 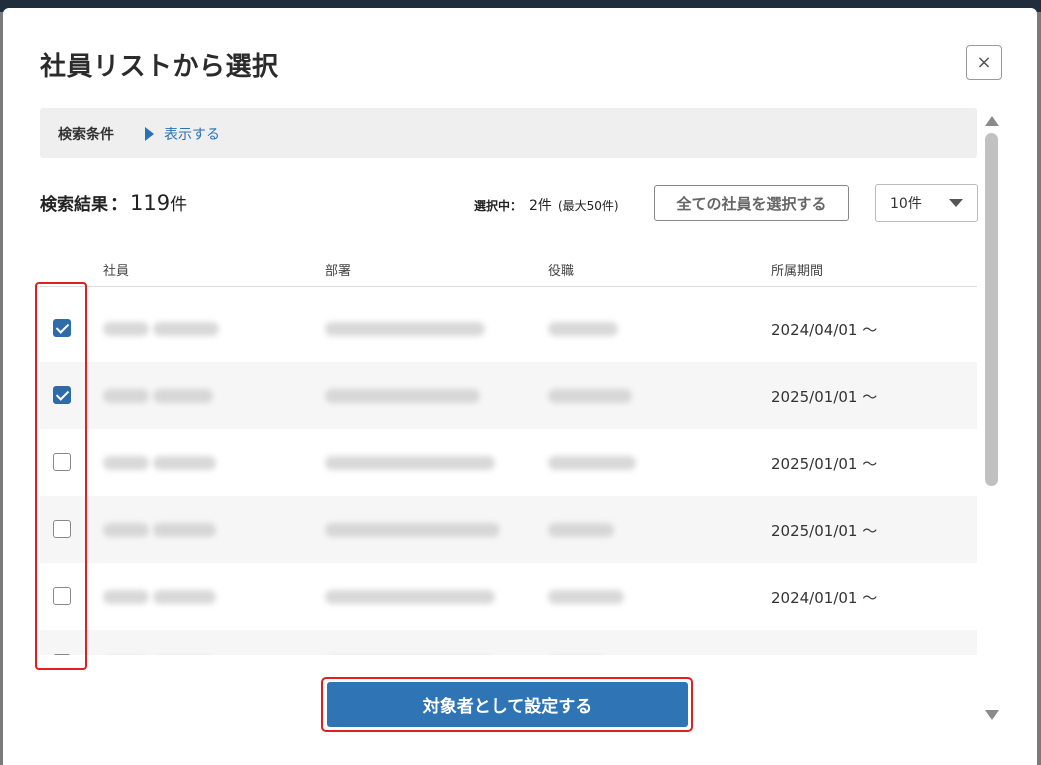 I want to click on search-conditions-toggle: 表示する, so click(x=182, y=134).